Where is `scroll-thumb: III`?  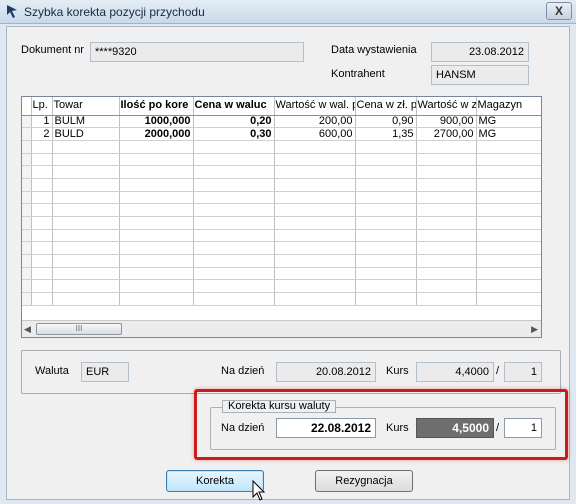
scroll-thumb: III is located at coordinates (79, 329).